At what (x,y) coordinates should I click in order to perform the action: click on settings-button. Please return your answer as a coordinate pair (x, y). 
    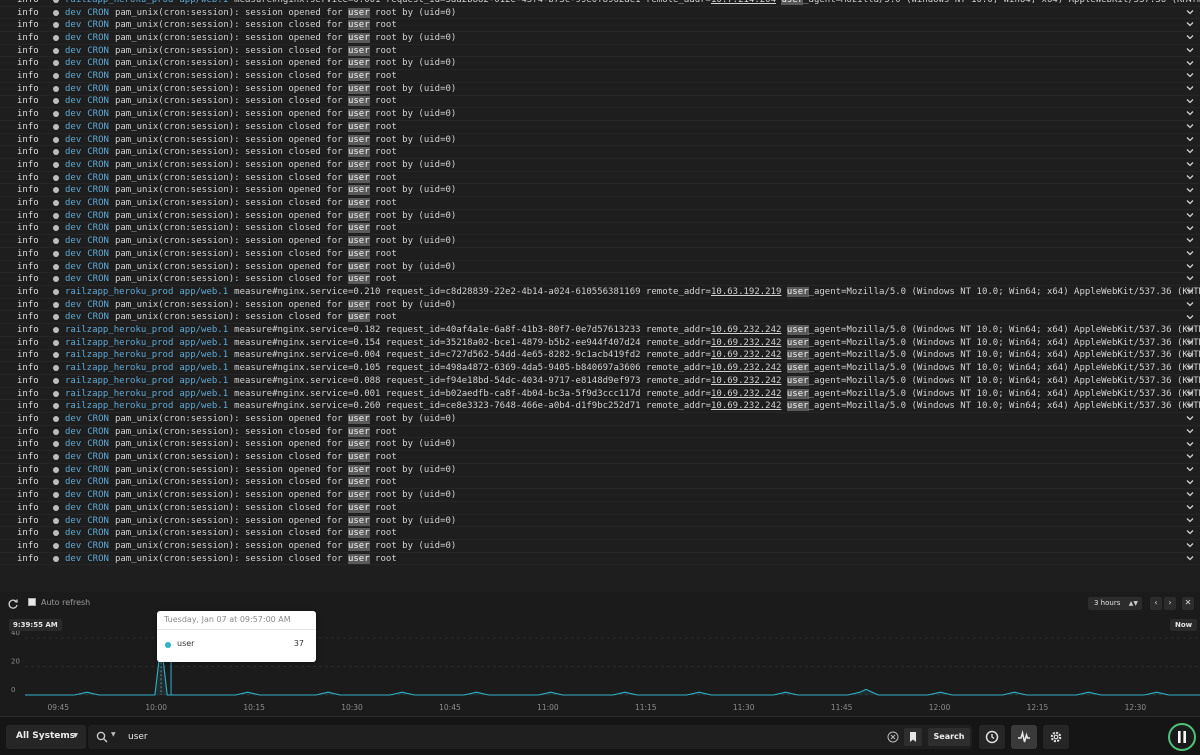
    Looking at the image, I should click on (1056, 737).